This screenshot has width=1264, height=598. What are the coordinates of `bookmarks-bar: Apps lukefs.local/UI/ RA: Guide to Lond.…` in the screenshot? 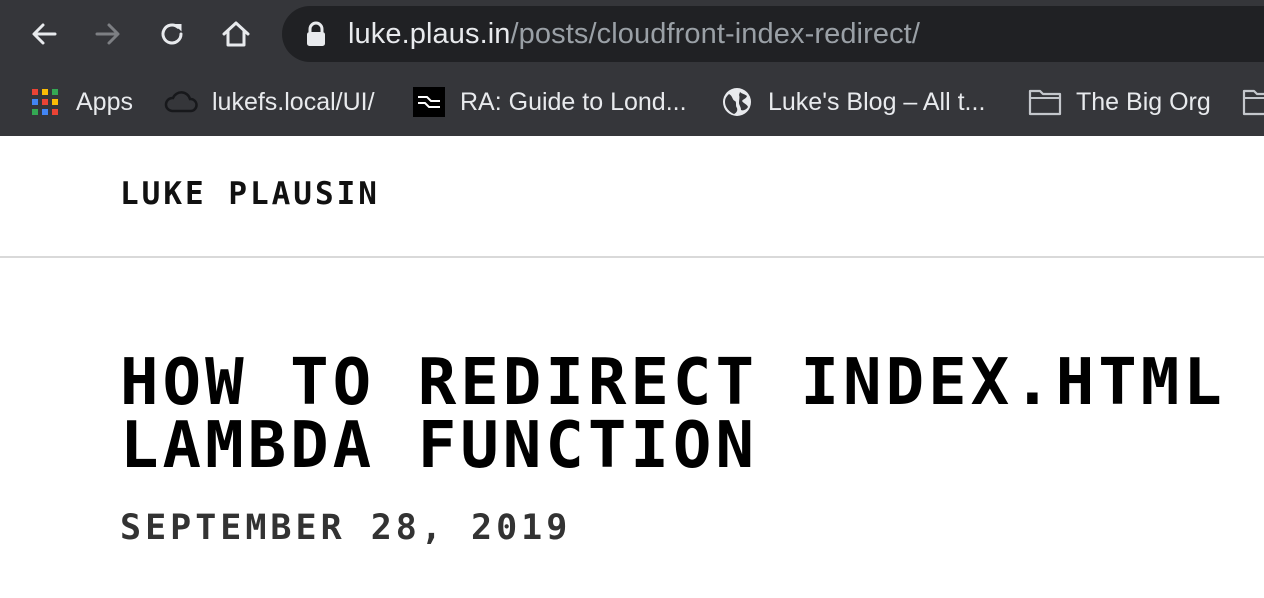 It's located at (632, 102).